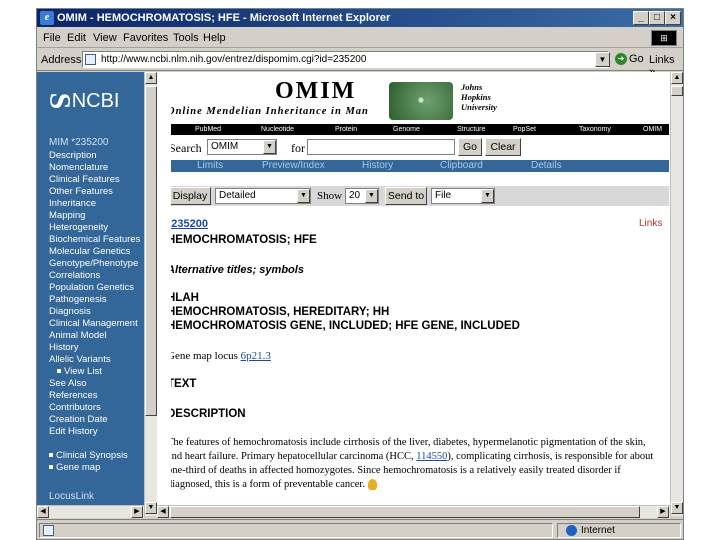 This screenshot has width=720, height=540. Describe the element at coordinates (650, 223) in the screenshot. I see `links-link: Links` at that location.